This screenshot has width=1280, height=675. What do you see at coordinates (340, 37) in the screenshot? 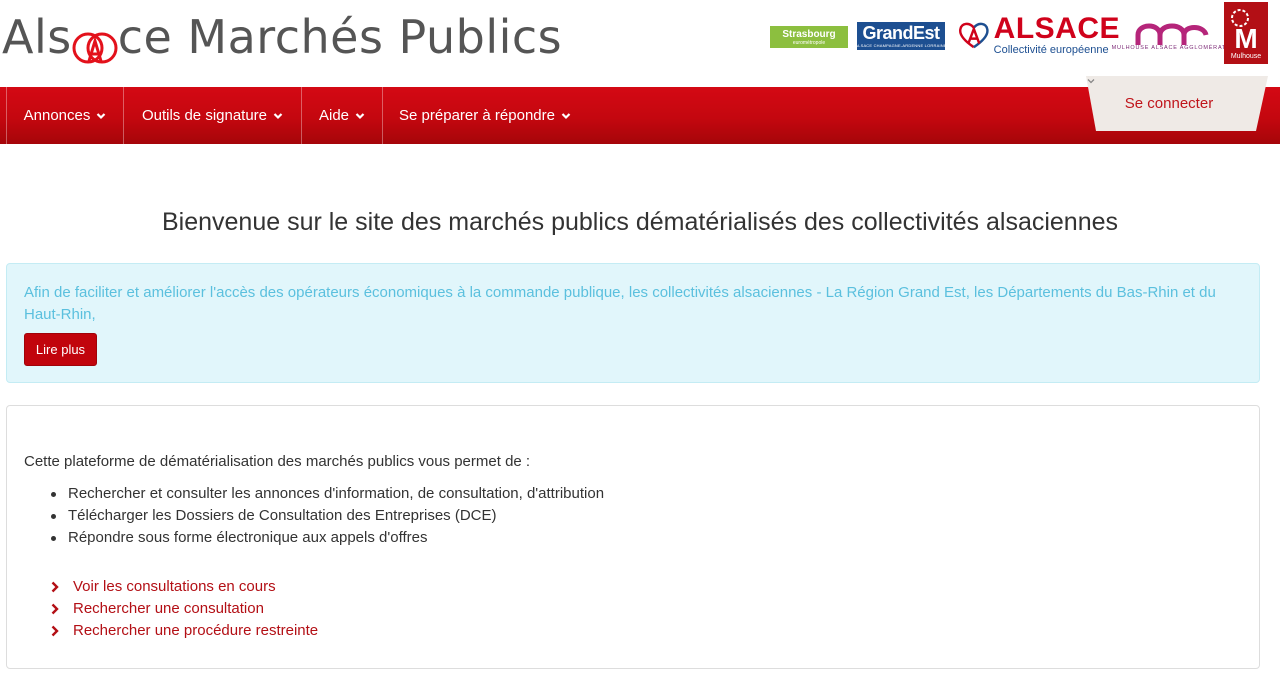
I see `site-title-part2: ce Marchés Publics` at bounding box center [340, 37].